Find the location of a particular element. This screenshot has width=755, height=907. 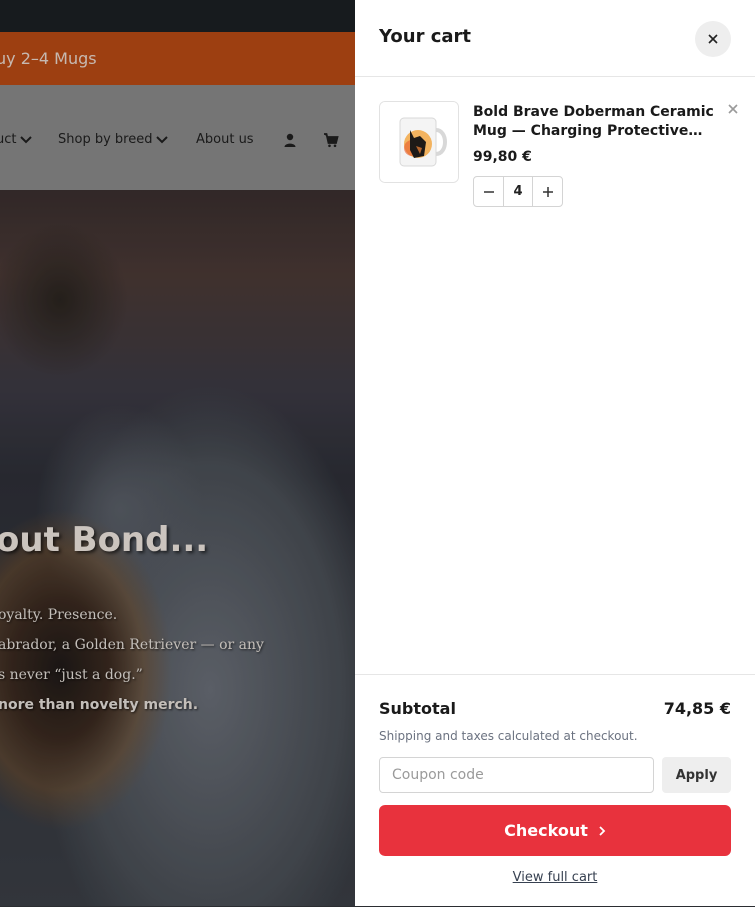

quantity-stepper: 4 is located at coordinates (518, 191).